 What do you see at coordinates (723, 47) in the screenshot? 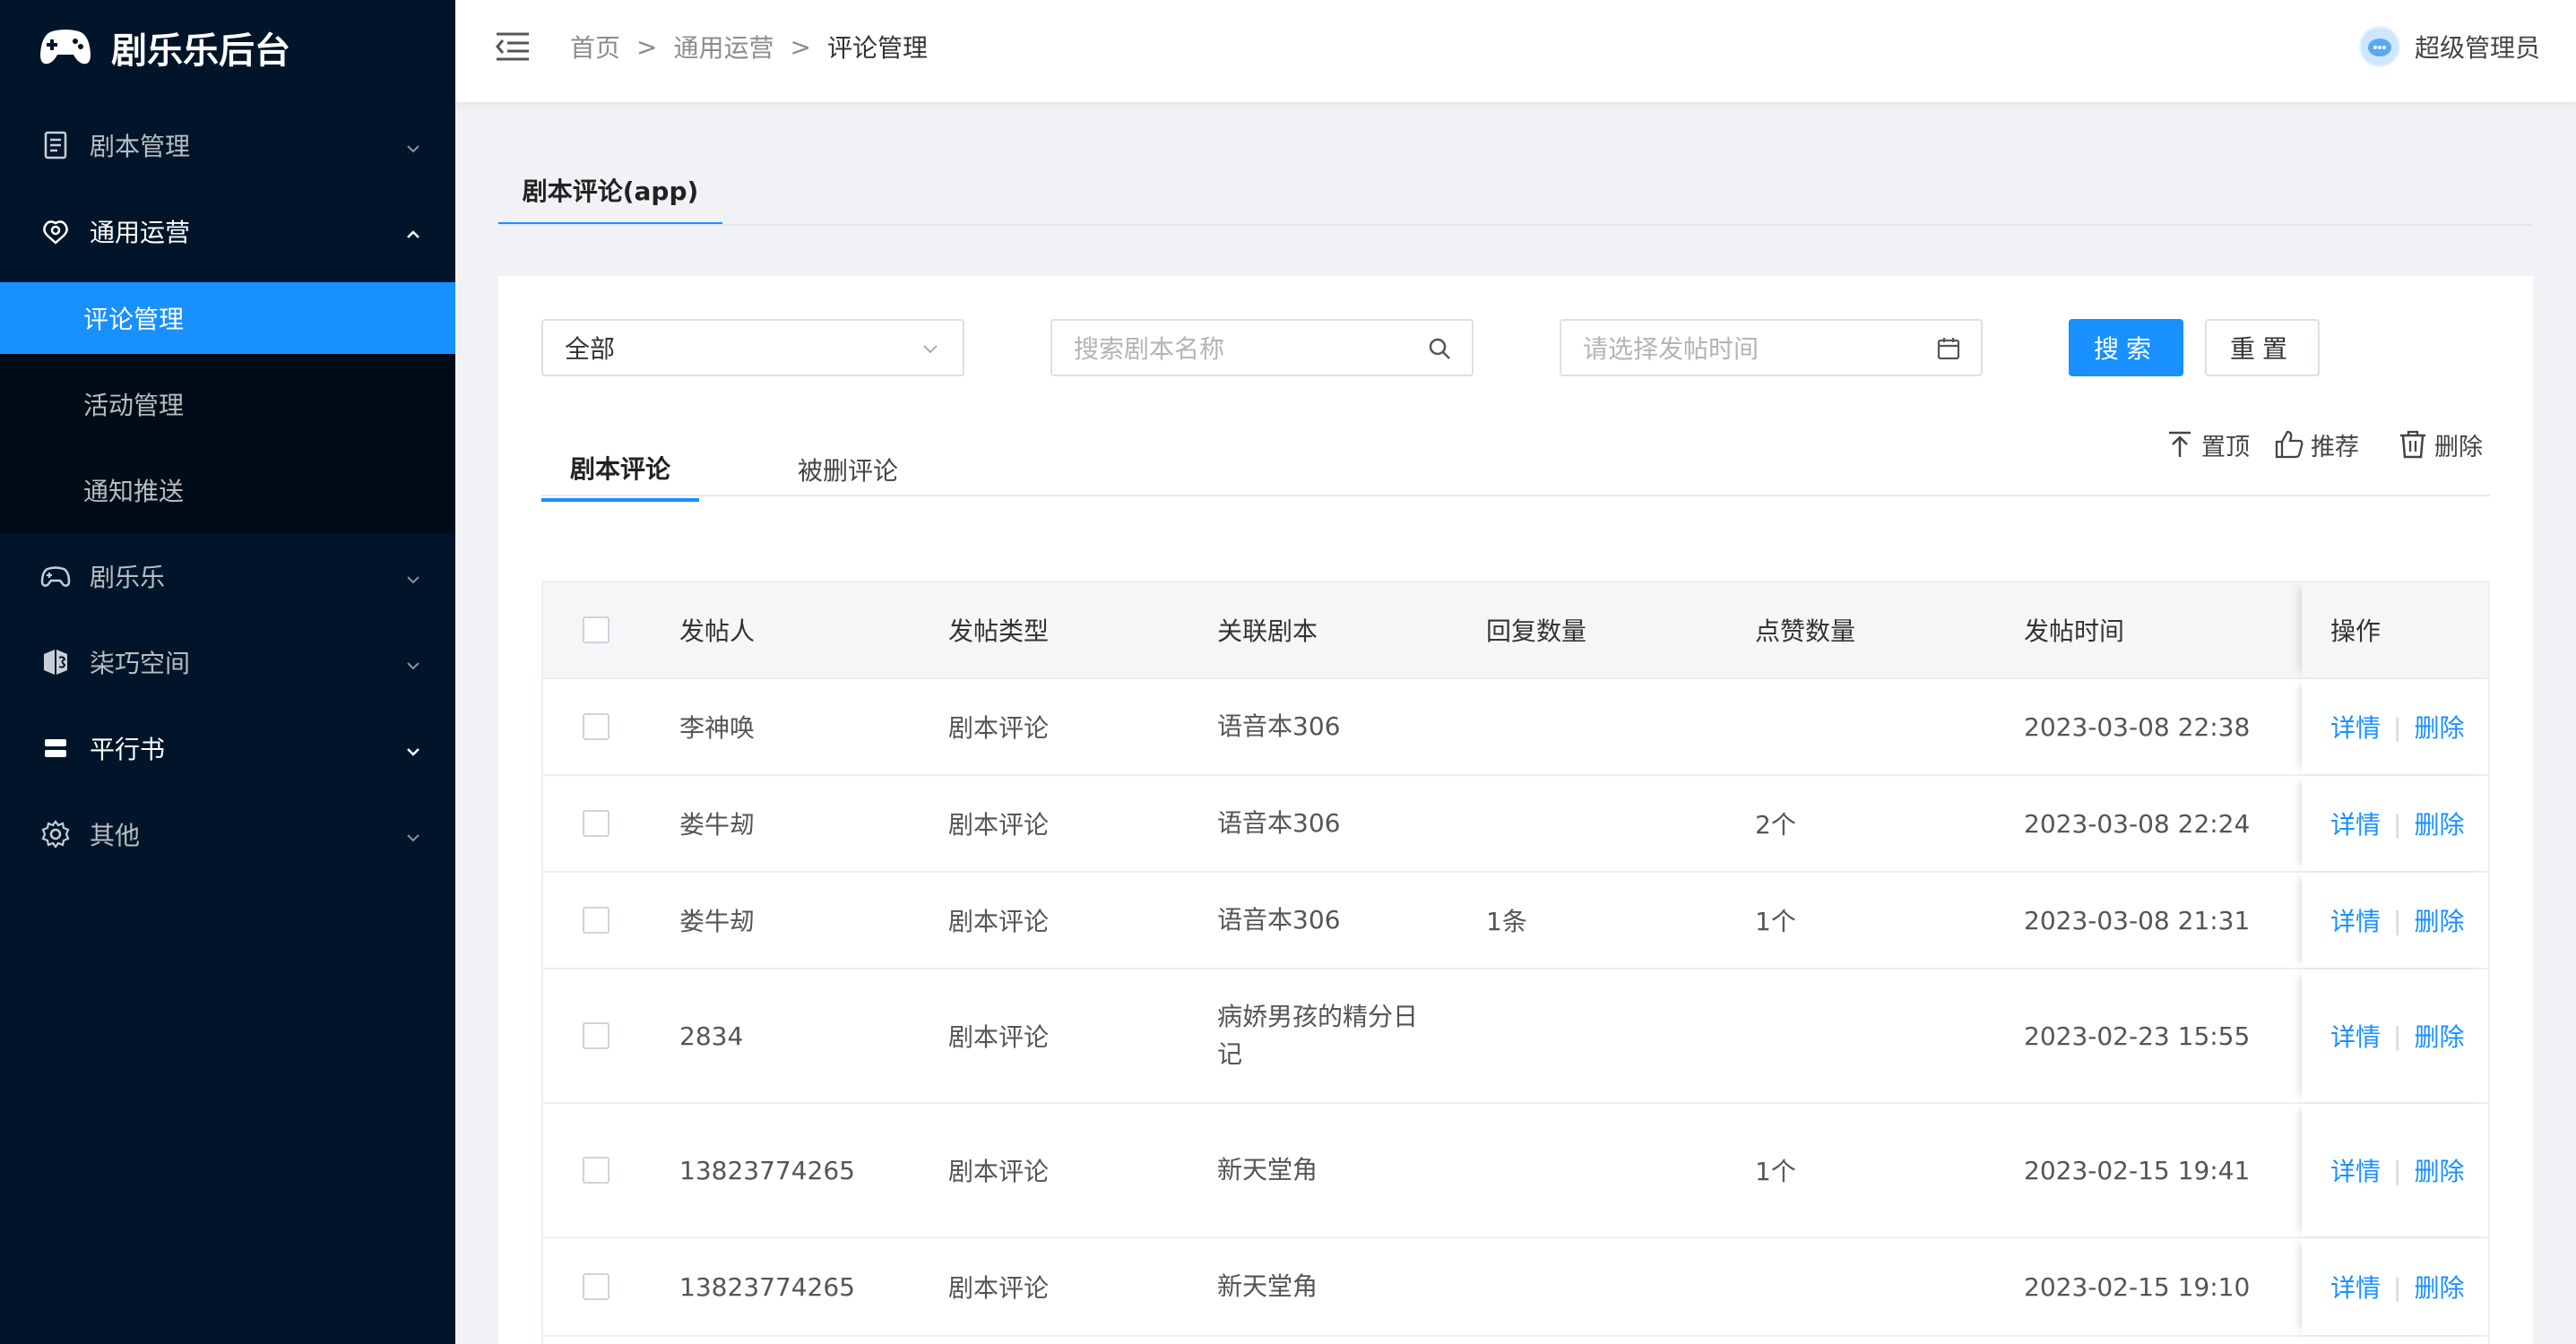
I see `breadcrumb-general-operations: 通用运营` at bounding box center [723, 47].